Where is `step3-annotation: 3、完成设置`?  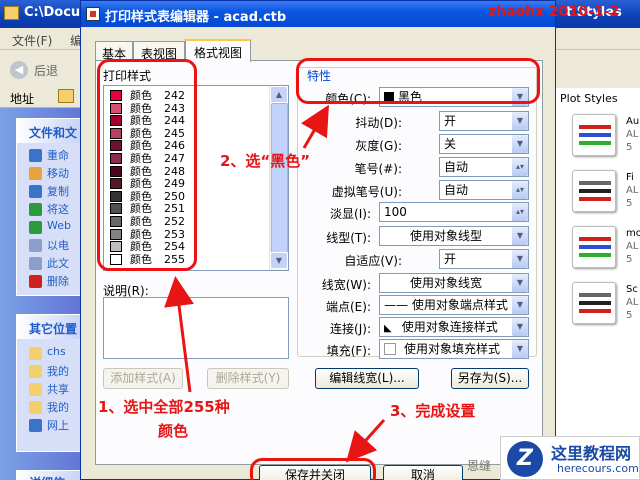 step3-annotation: 3、完成设置 is located at coordinates (433, 411).